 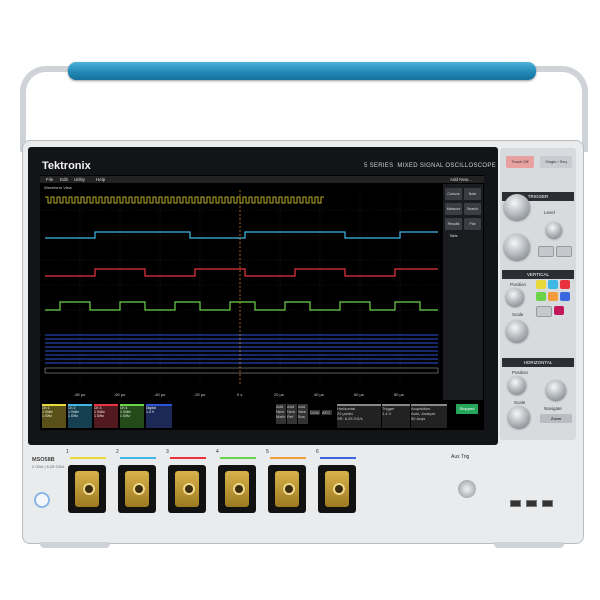 What do you see at coordinates (184, 200) in the screenshot?
I see `ch1-trace` at bounding box center [184, 200].